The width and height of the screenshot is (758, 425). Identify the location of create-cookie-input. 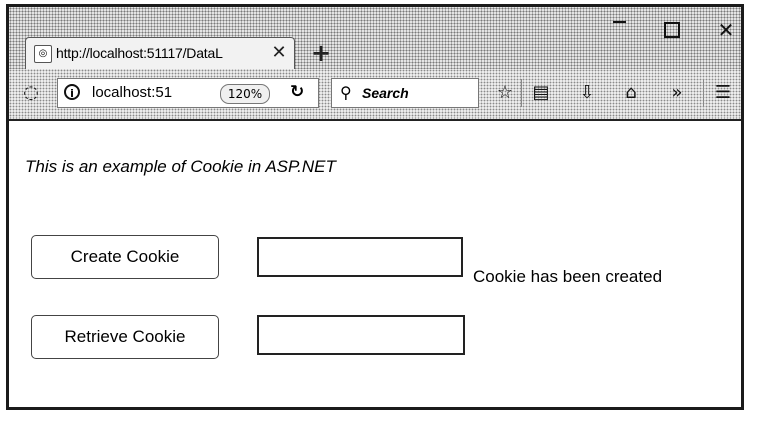
(360, 257).